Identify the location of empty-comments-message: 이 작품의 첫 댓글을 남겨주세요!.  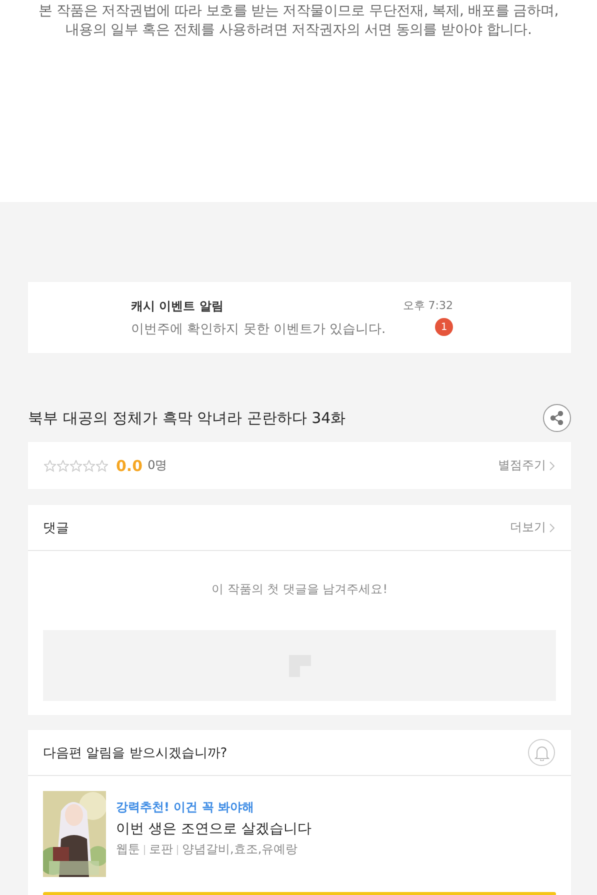
(299, 589).